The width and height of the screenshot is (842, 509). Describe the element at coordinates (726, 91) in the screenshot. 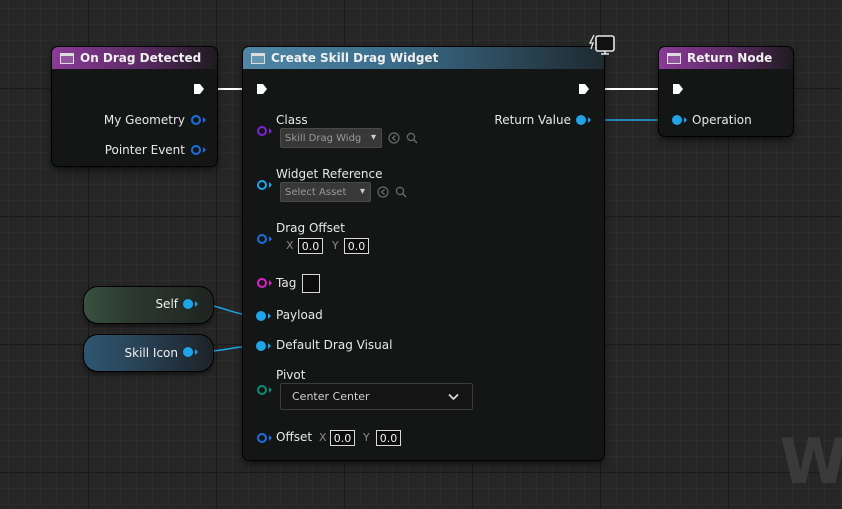

I see `return-node: Return Node Operation` at that location.